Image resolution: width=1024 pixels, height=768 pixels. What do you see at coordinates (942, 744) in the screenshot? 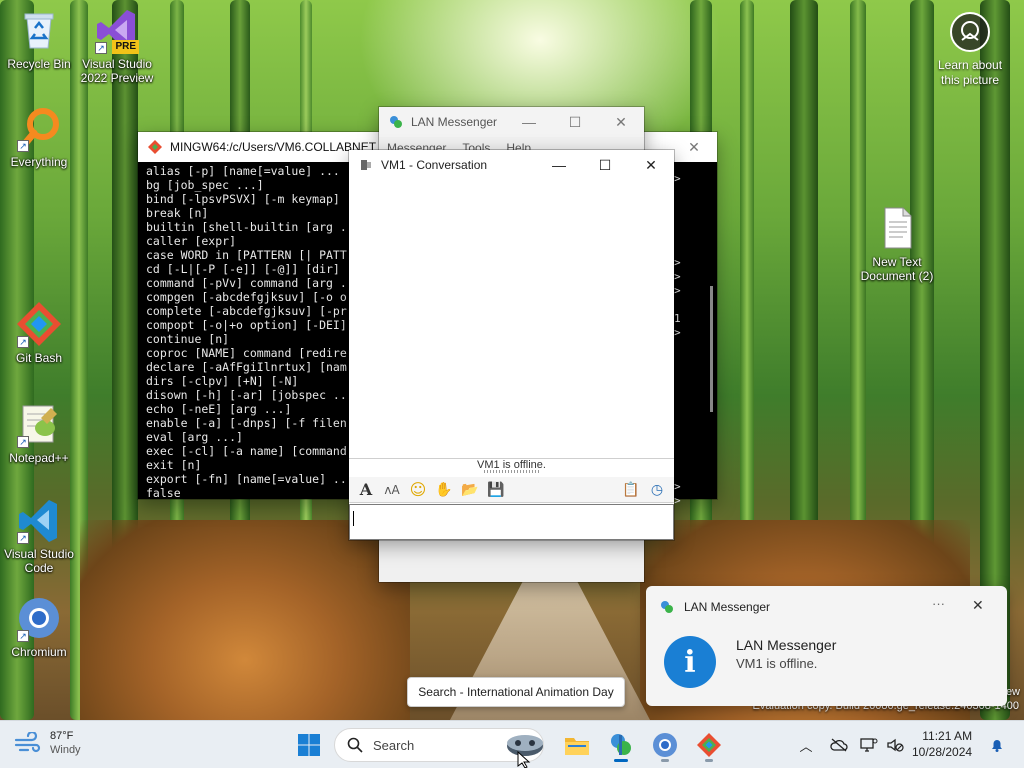
I see `taskbar-clock: 11:21 AM 10/28/2024` at bounding box center [942, 744].